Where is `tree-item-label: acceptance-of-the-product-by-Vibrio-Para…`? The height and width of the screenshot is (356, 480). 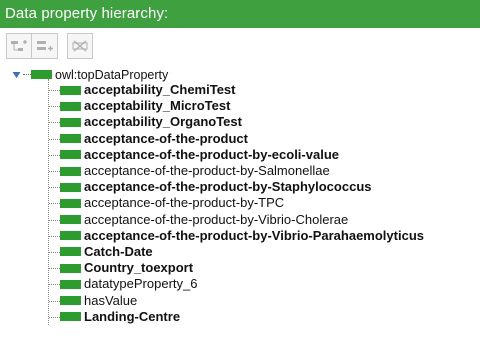
tree-item-label: acceptance-of-the-product-by-Vibrio-Para… is located at coordinates (254, 235).